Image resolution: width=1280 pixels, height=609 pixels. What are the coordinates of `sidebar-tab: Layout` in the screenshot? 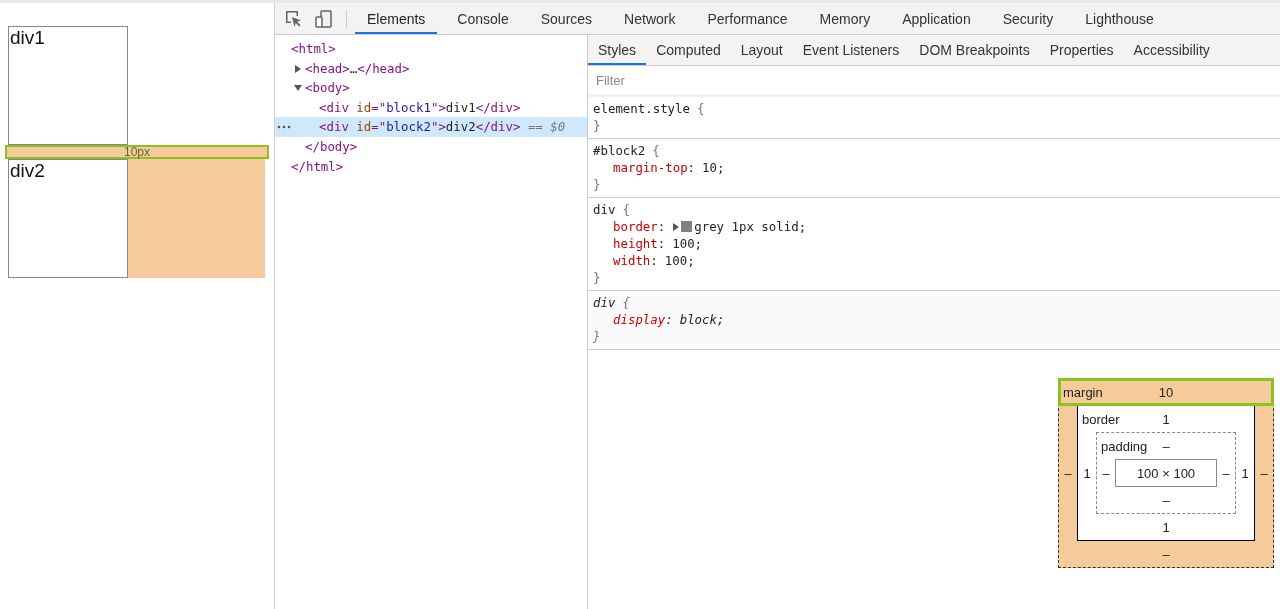 It's located at (761, 50).